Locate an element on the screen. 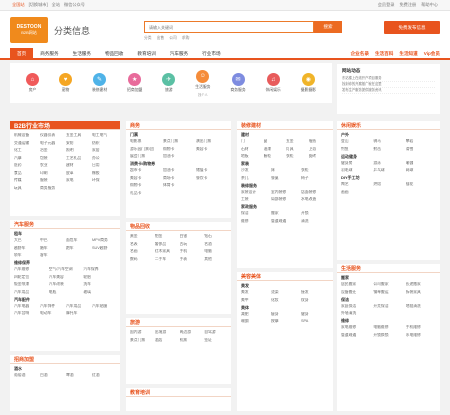  category-link: SPA is located at coordinates (315, 321).